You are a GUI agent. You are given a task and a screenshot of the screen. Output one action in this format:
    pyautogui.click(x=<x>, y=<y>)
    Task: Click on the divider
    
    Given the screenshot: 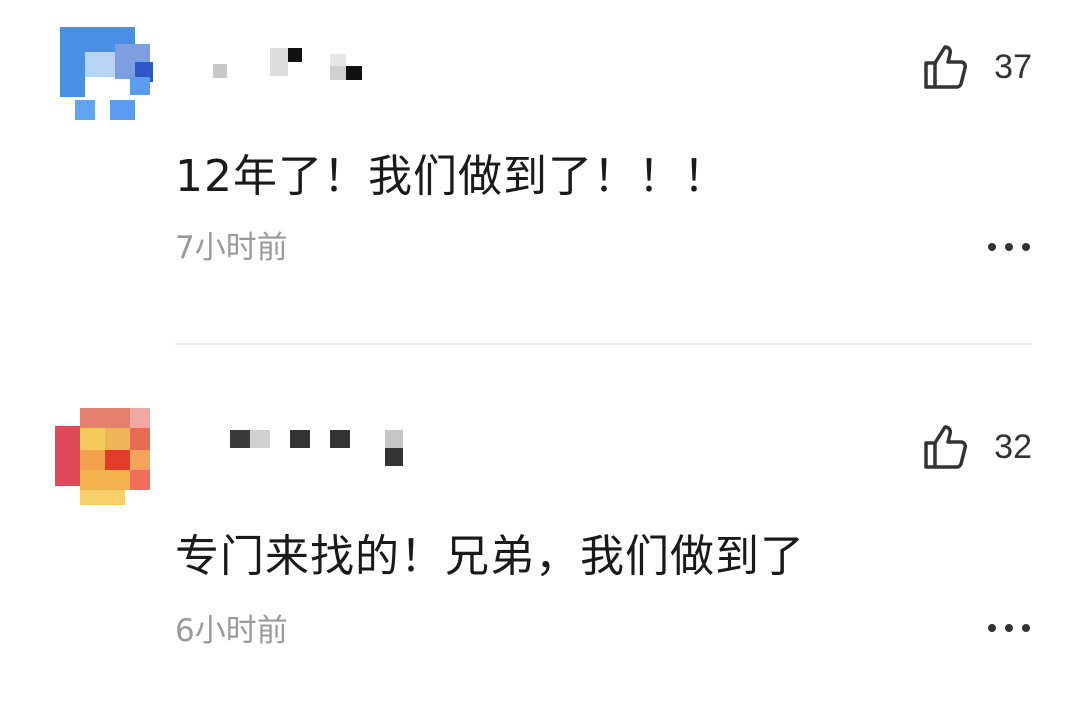 What is the action you would take?
    pyautogui.click(x=603, y=344)
    